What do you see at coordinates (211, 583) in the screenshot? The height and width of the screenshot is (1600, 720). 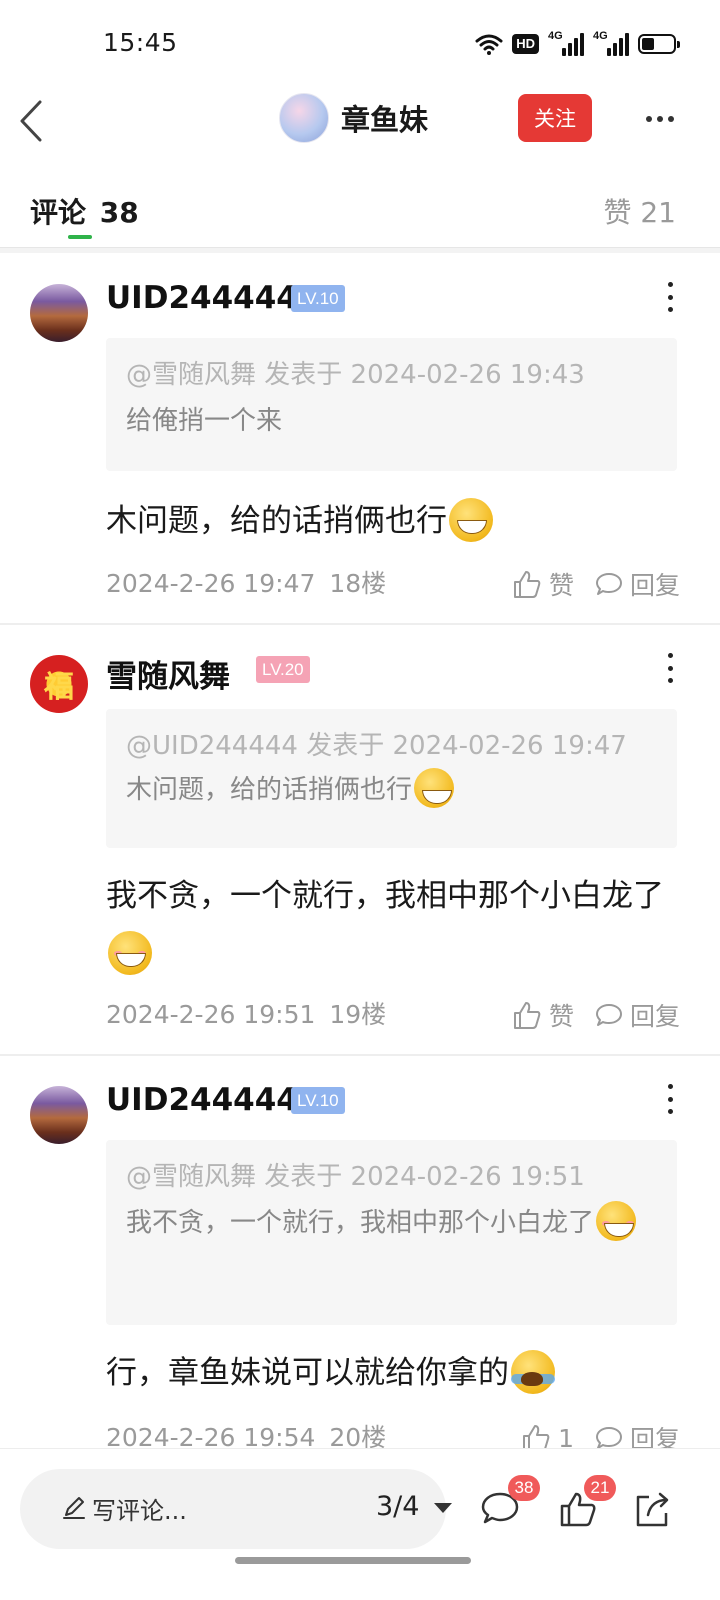 I see `comment-time: 2024-2-26 19:47` at bounding box center [211, 583].